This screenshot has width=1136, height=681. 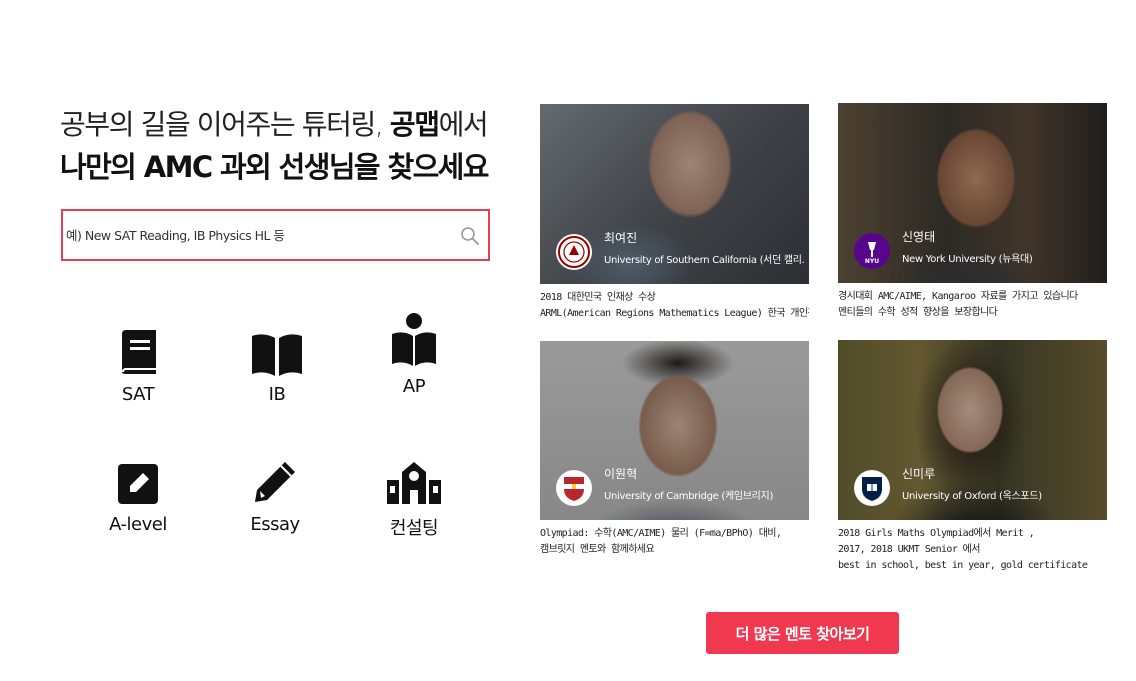 I want to click on category-sat: SAT, so click(x=138, y=361).